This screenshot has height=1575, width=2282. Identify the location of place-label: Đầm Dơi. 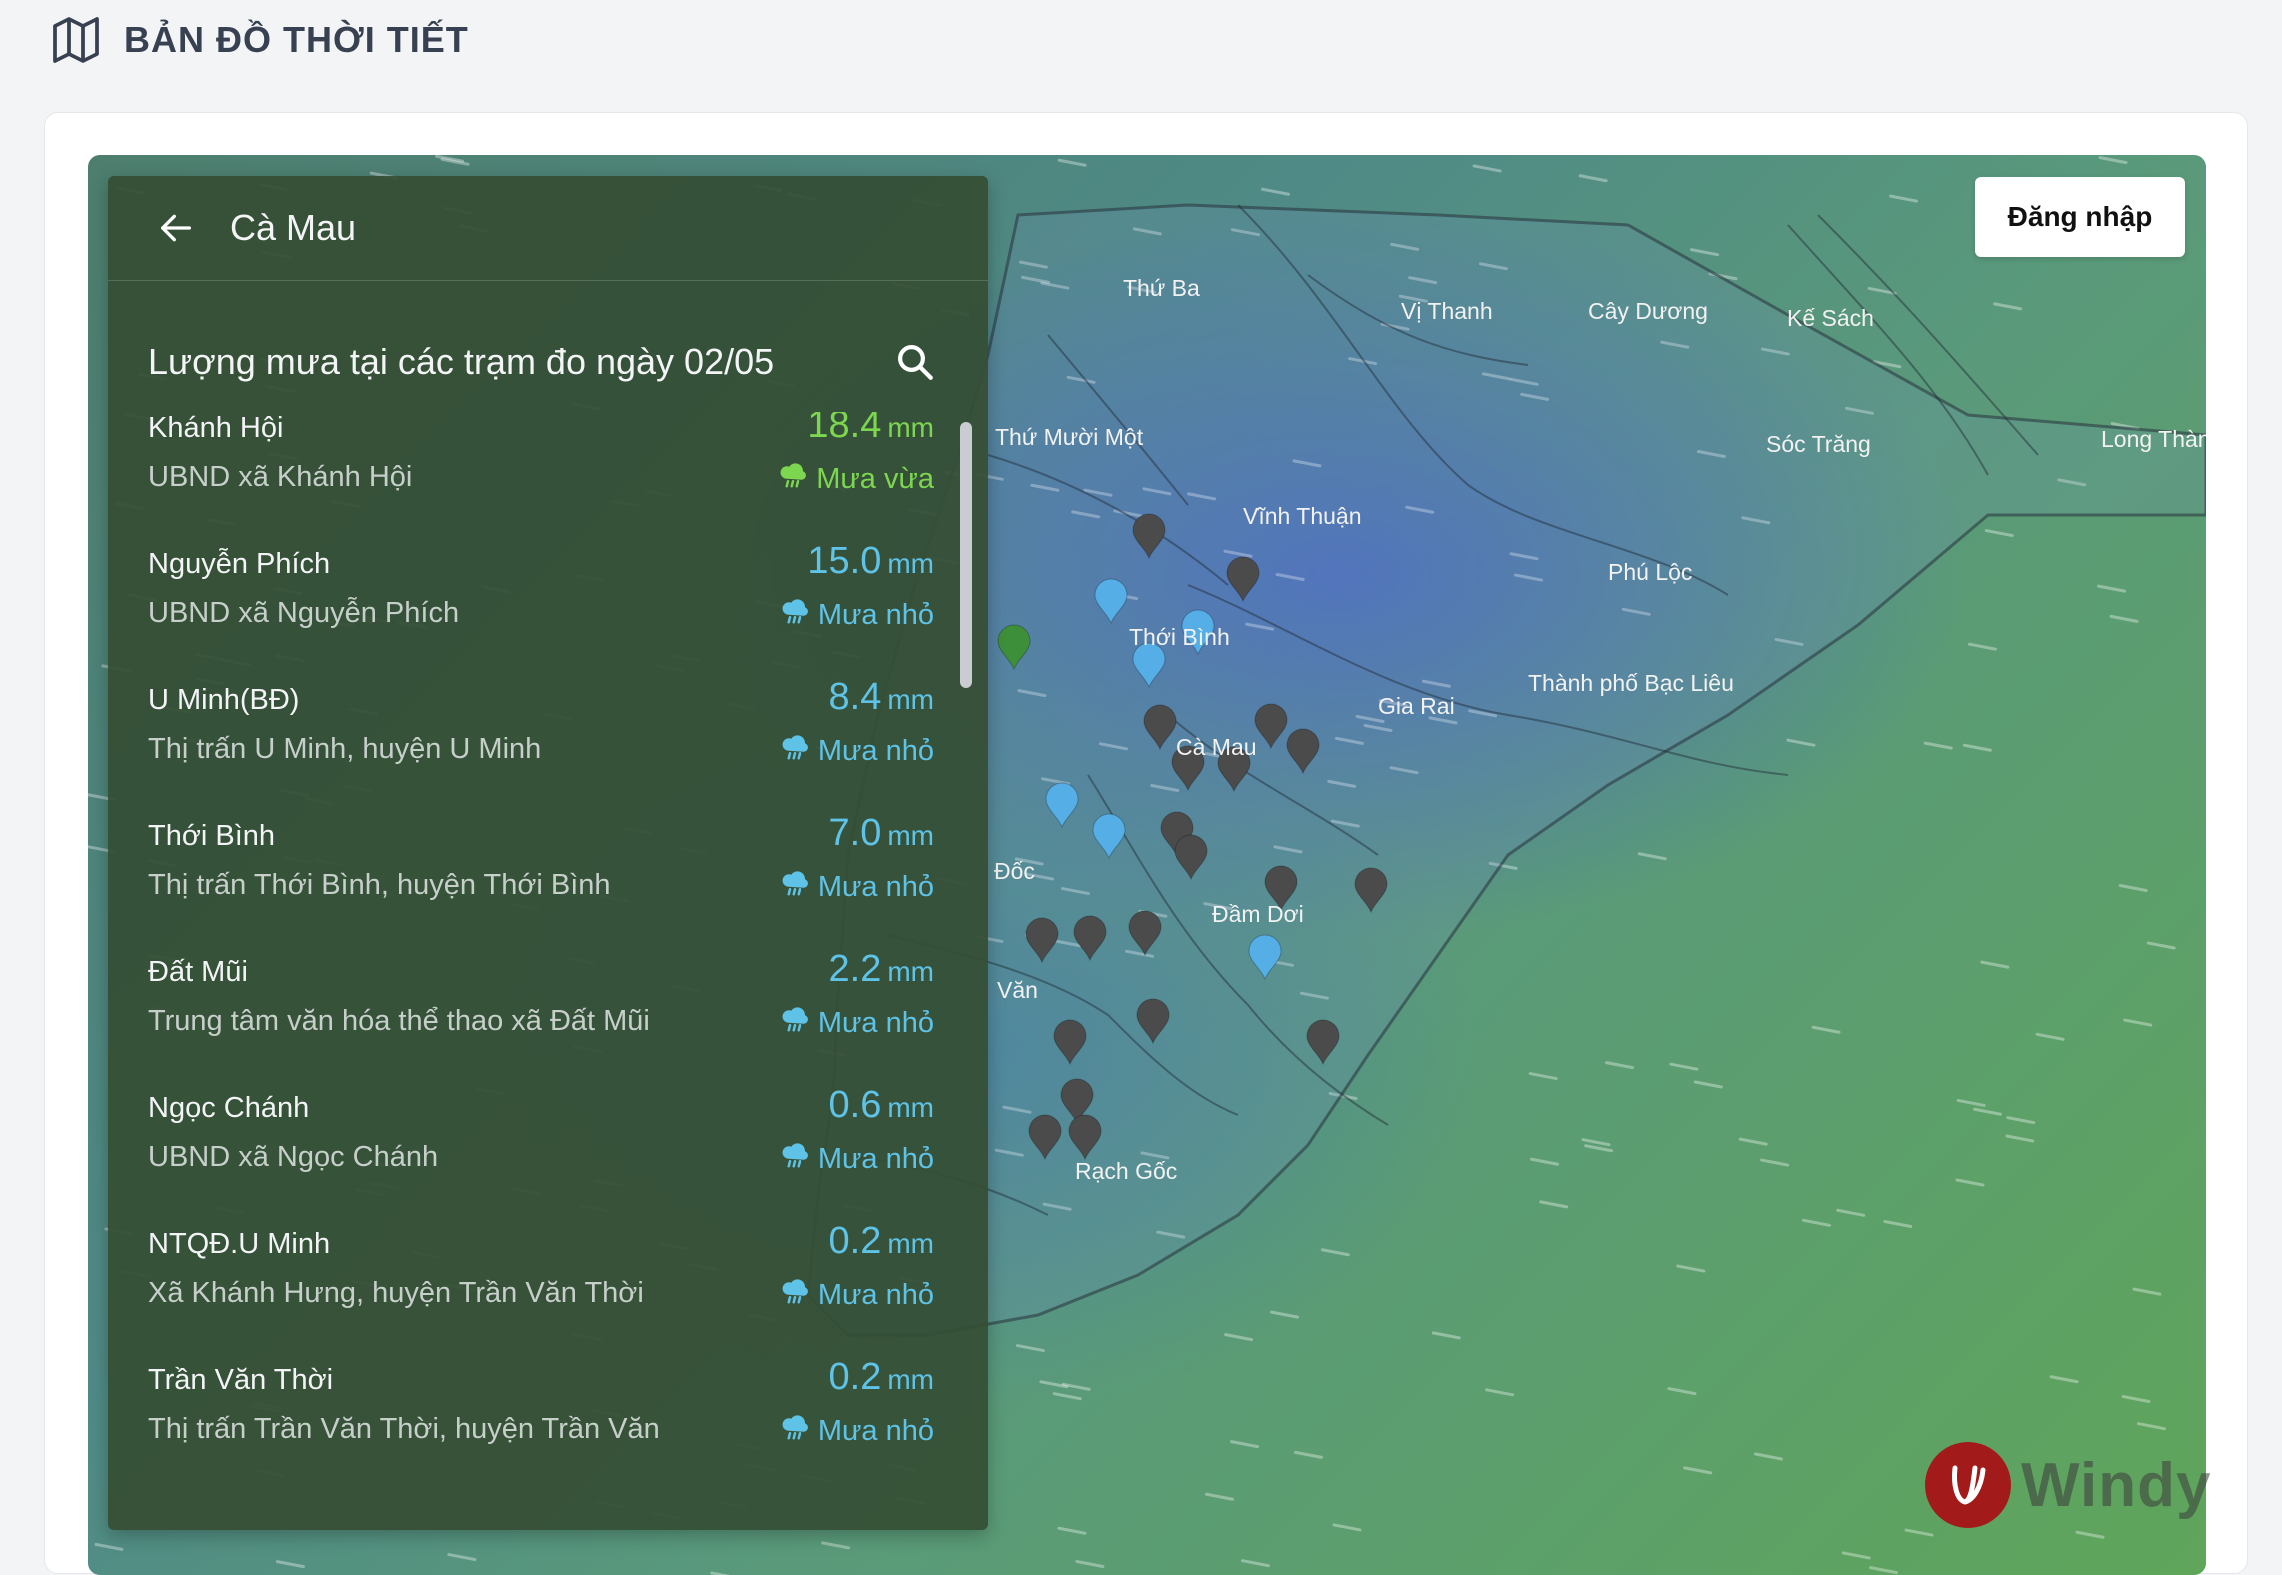
(1258, 914).